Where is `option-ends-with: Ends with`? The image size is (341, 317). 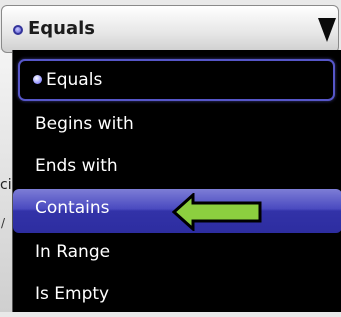
option-ends-with: Ends with is located at coordinates (177, 168).